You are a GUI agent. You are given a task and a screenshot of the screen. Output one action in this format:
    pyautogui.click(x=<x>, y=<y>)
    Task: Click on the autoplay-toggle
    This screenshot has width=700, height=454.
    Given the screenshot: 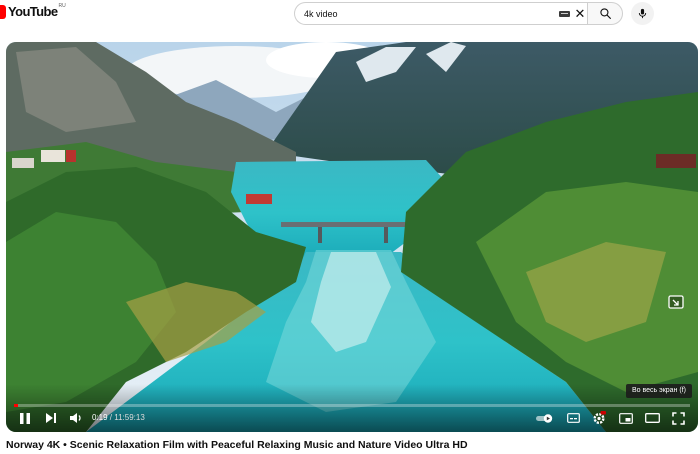 What is the action you would take?
    pyautogui.click(x=545, y=418)
    